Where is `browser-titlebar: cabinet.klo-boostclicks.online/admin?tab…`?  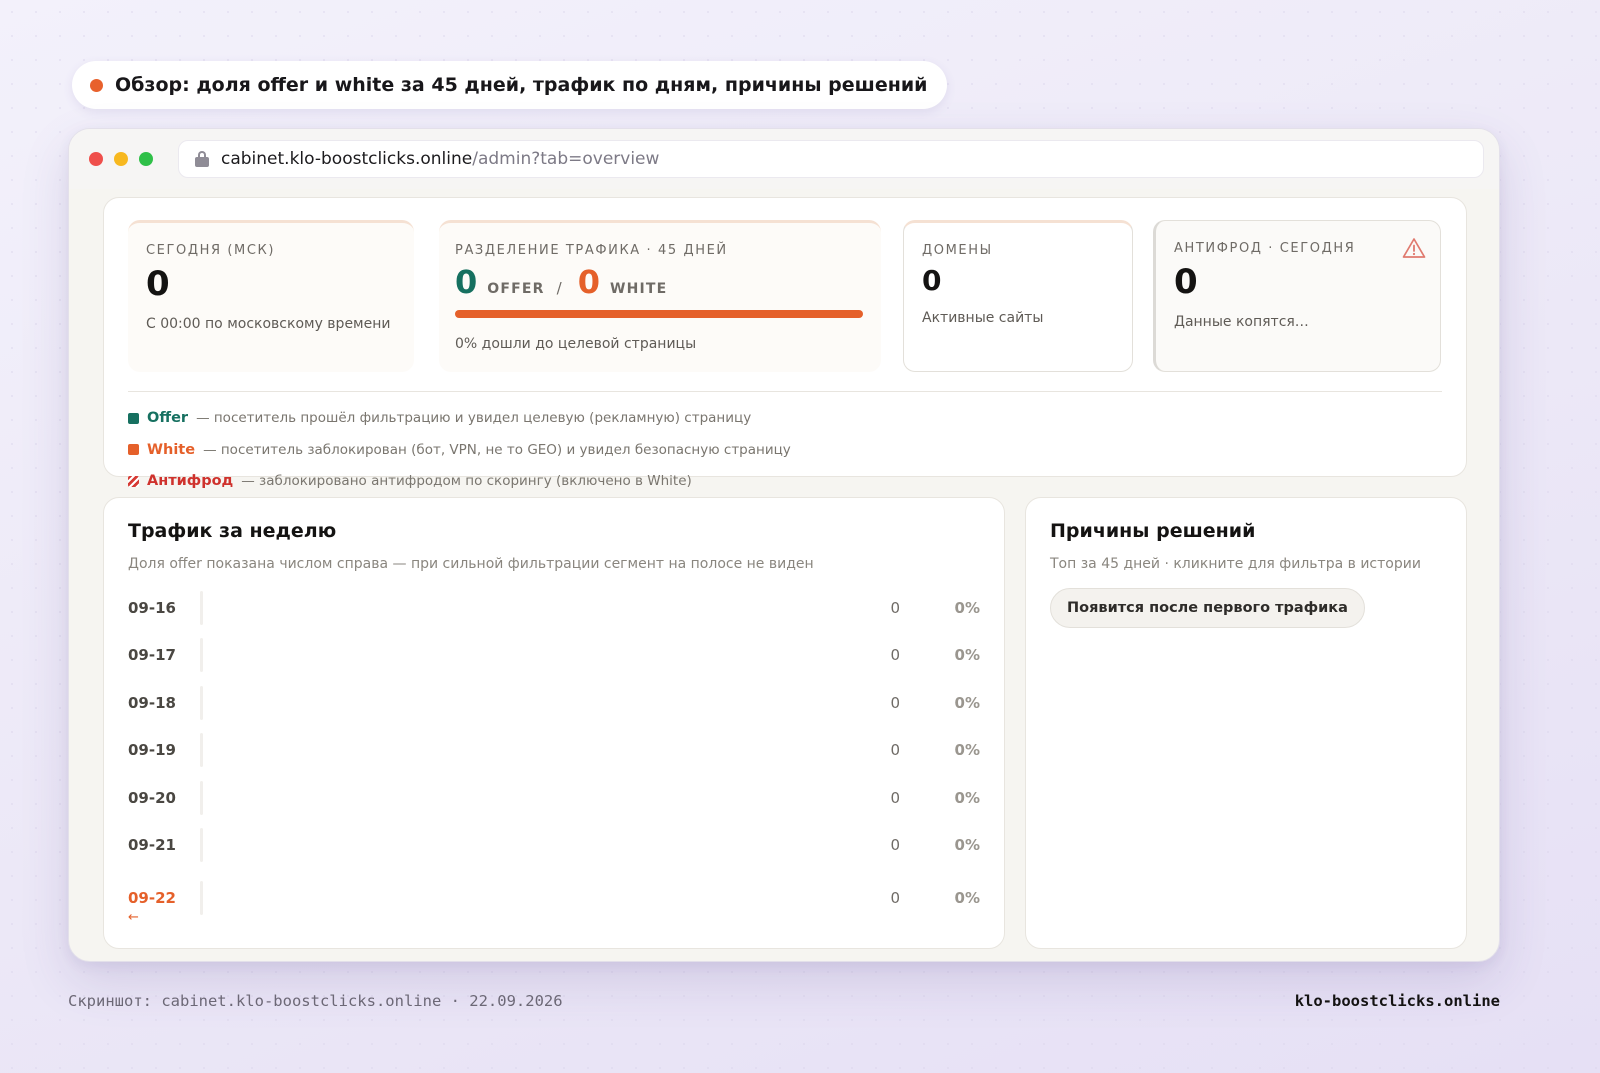
browser-titlebar: cabinet.klo-boostclicks.online/admin?tab… is located at coordinates (784, 159).